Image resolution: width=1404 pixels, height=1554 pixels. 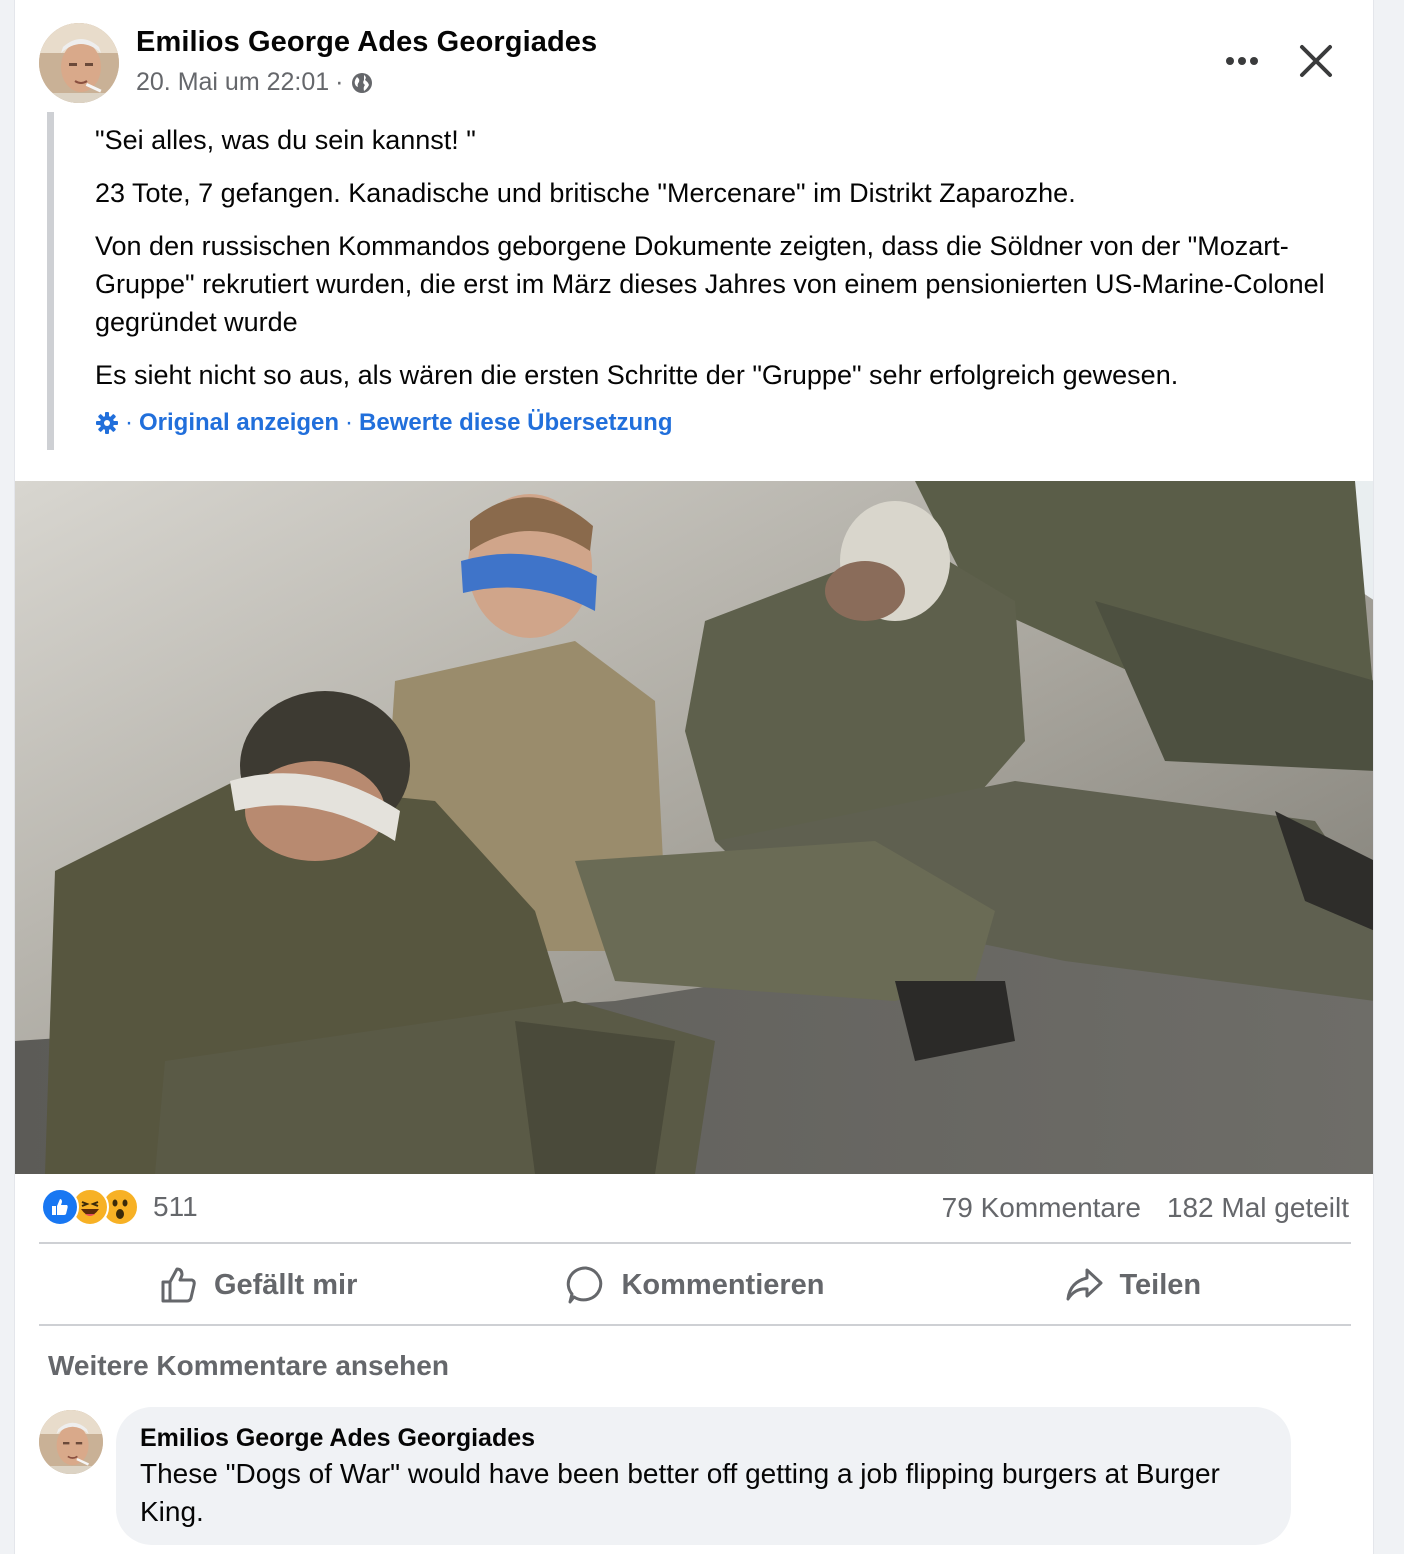 What do you see at coordinates (119, 1207) in the screenshot?
I see `reactions-summary: 511` at bounding box center [119, 1207].